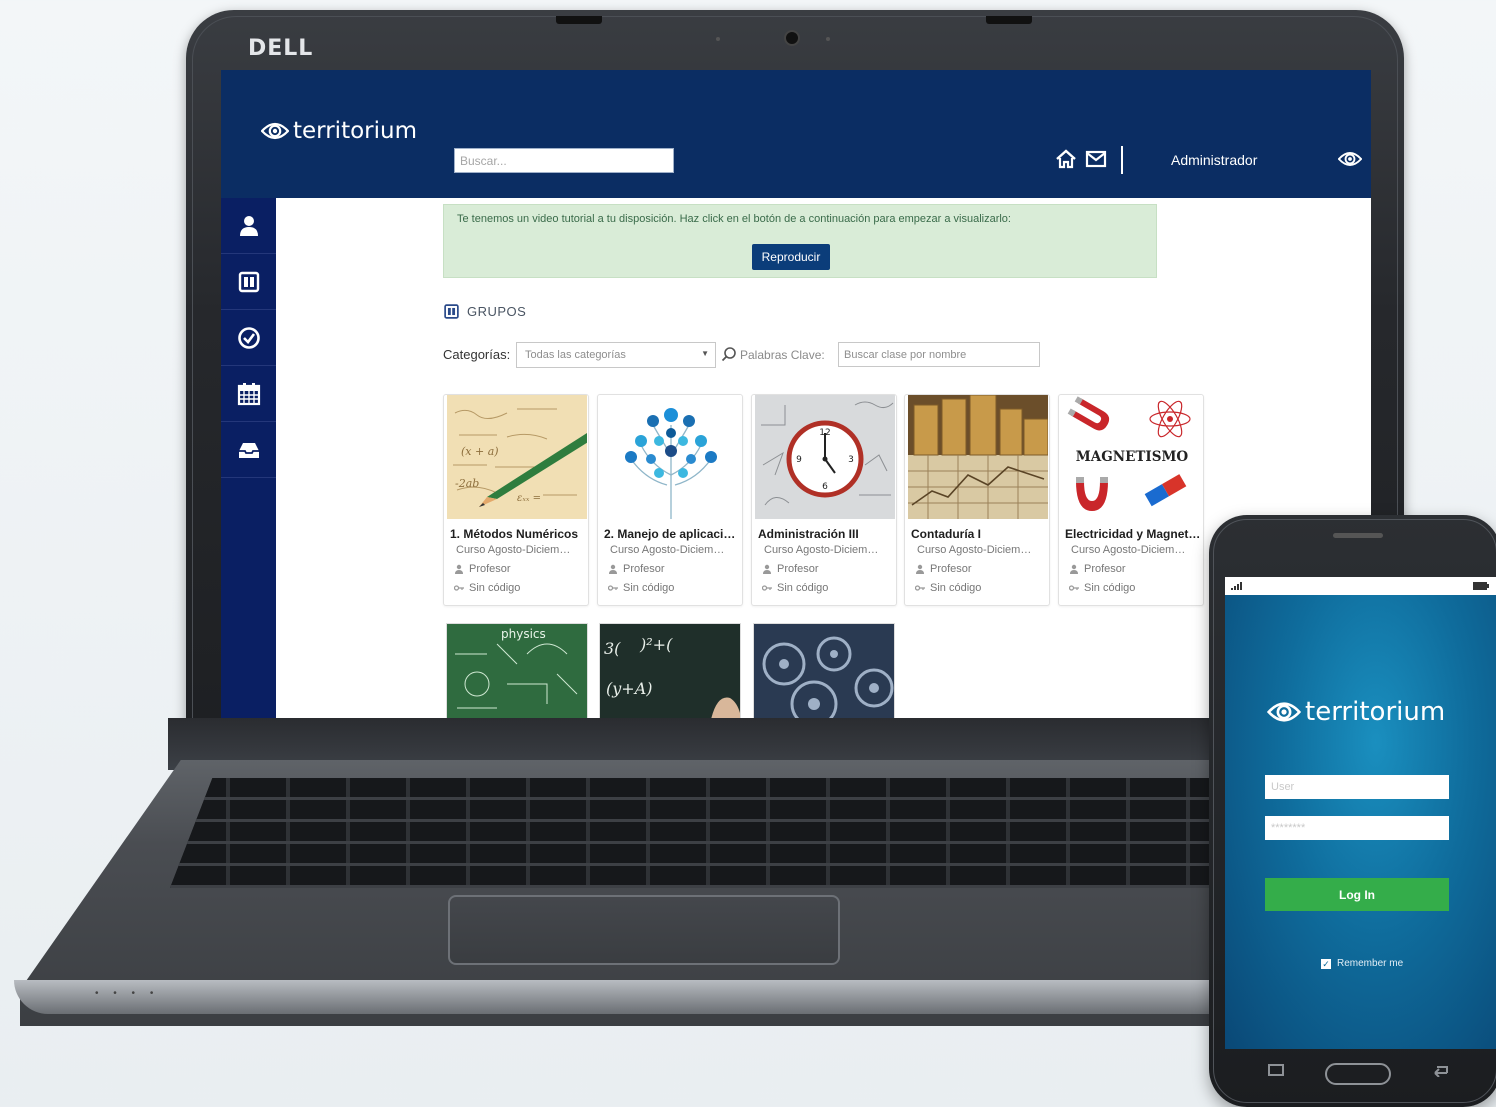 The width and height of the screenshot is (1496, 1107). I want to click on app-logo: territorium, so click(339, 131).